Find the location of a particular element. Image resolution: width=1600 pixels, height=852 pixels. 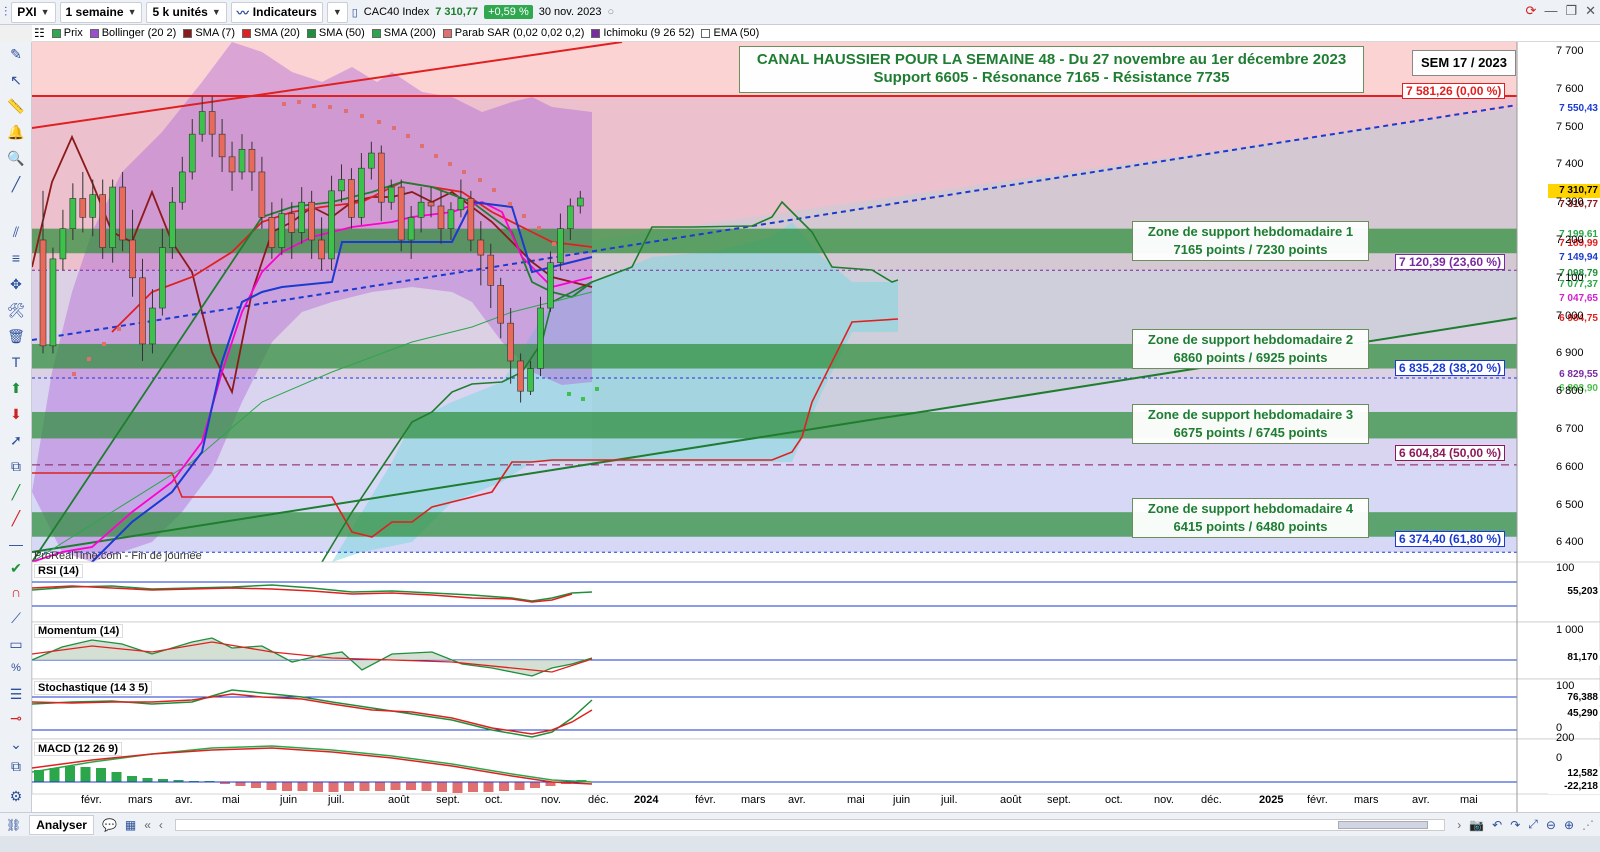

analyser-button: Analyser is located at coordinates (61, 824).